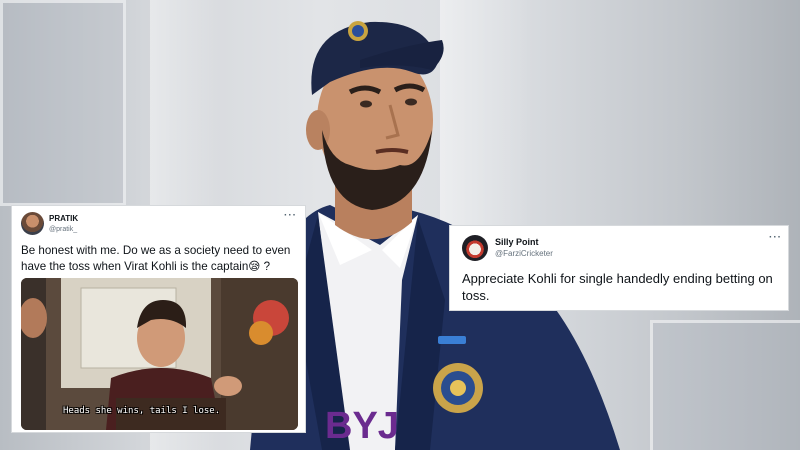 The image size is (800, 450). I want to click on tweet-header: Silly Point @FarziCricketer, so click(507, 248).